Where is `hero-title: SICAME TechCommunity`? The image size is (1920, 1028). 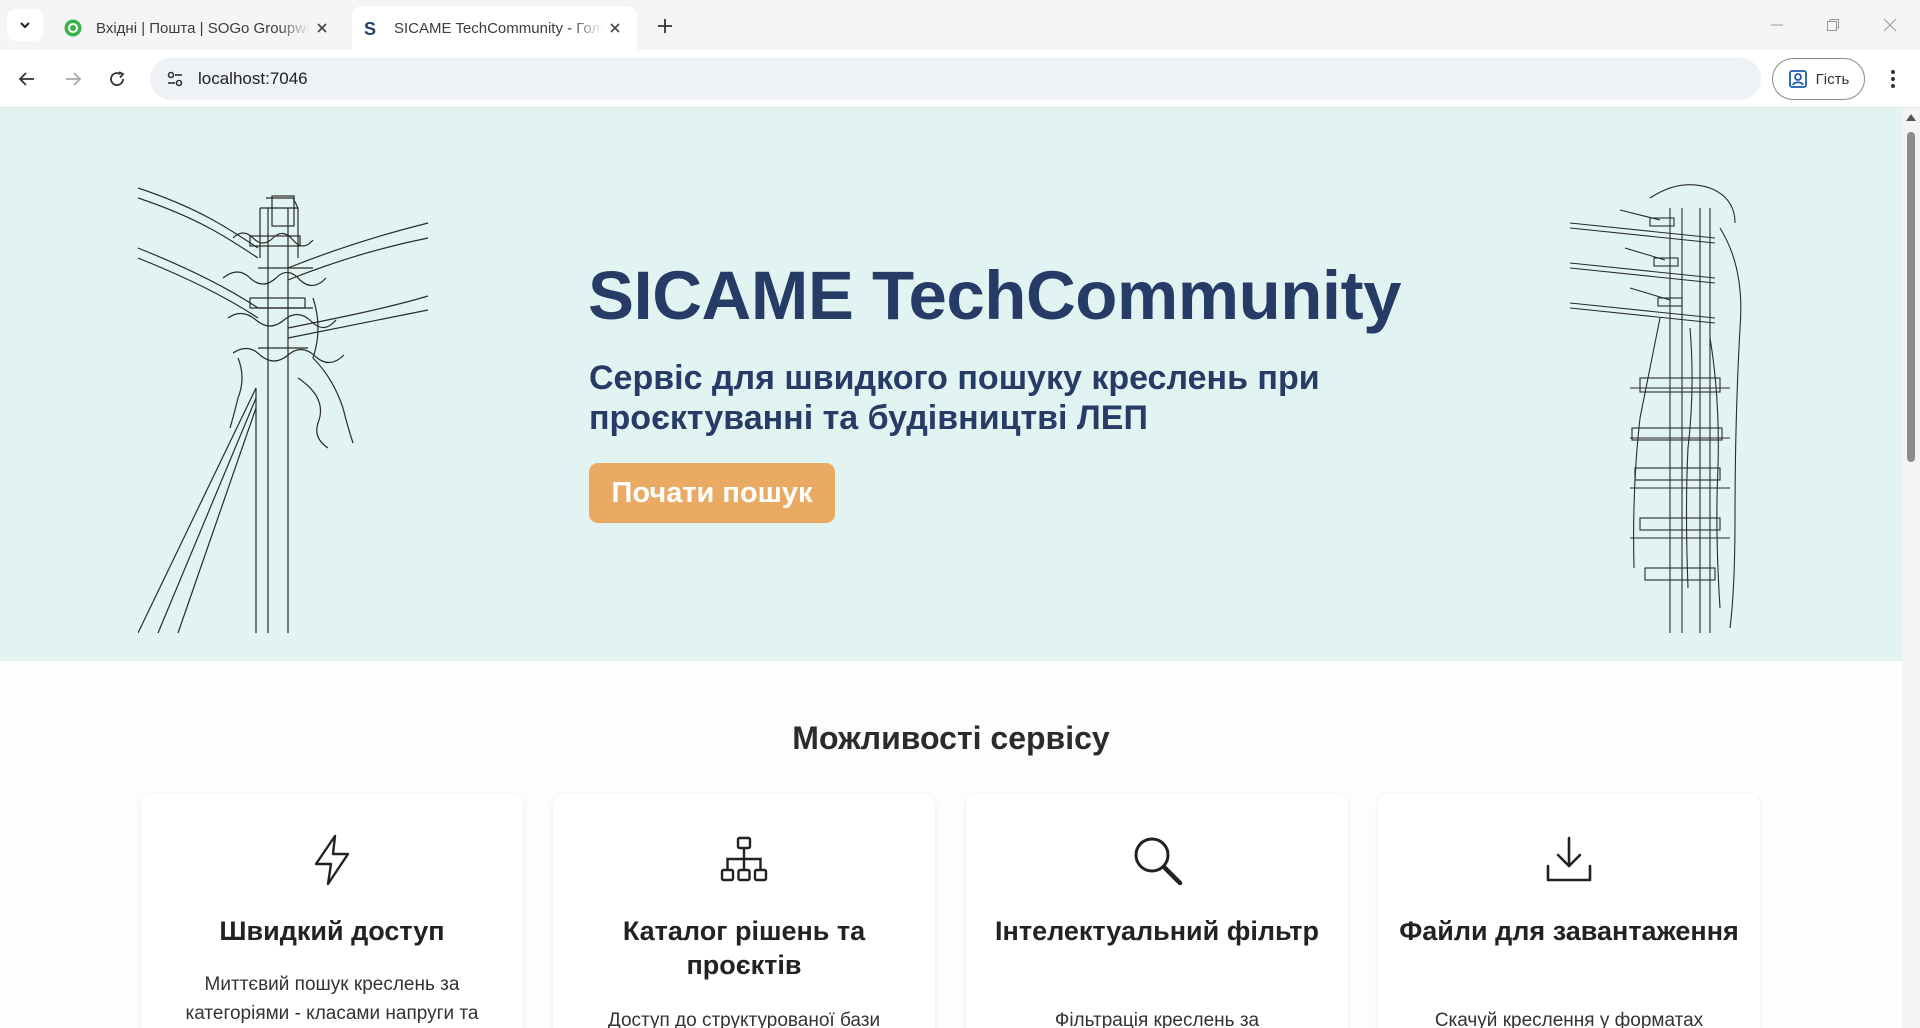 hero-title: SICAME TechCommunity is located at coordinates (994, 295).